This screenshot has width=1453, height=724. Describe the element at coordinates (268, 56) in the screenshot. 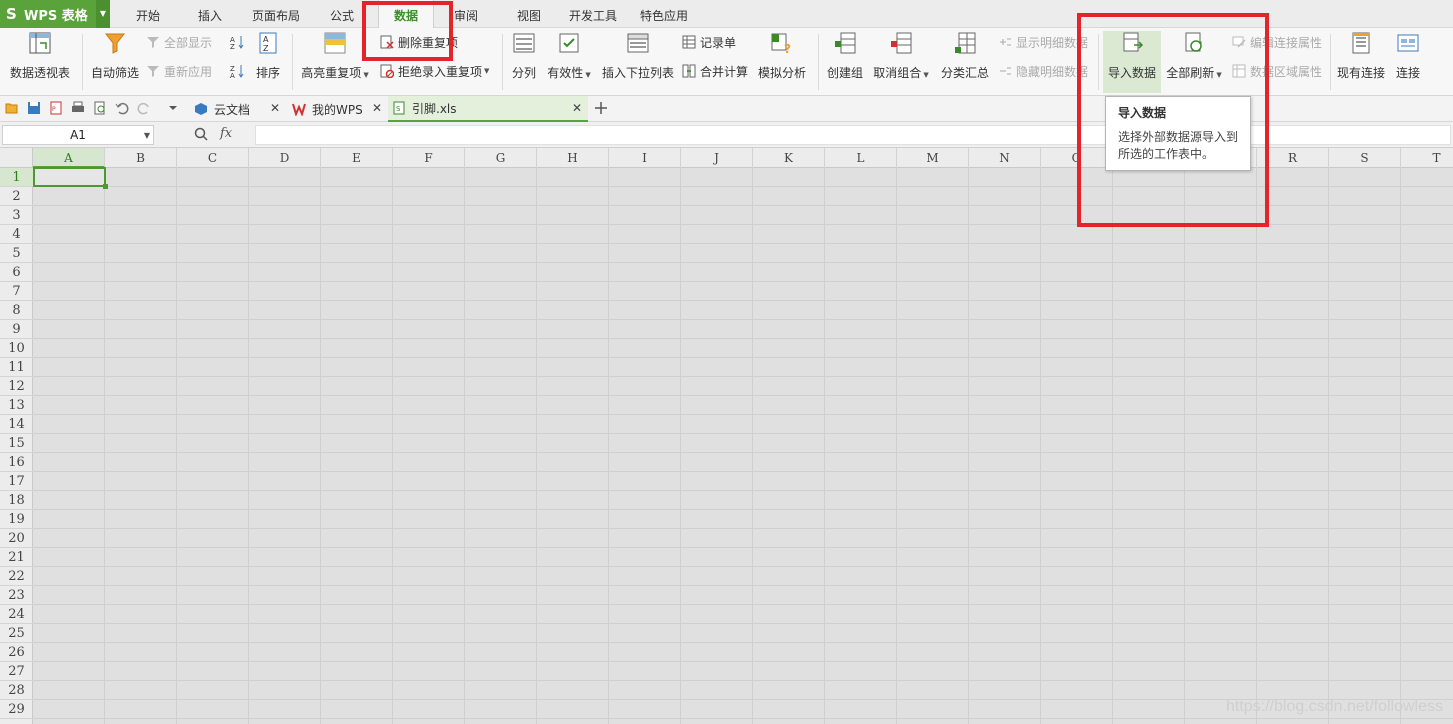

I see `sort-button: AZ 排序` at that location.